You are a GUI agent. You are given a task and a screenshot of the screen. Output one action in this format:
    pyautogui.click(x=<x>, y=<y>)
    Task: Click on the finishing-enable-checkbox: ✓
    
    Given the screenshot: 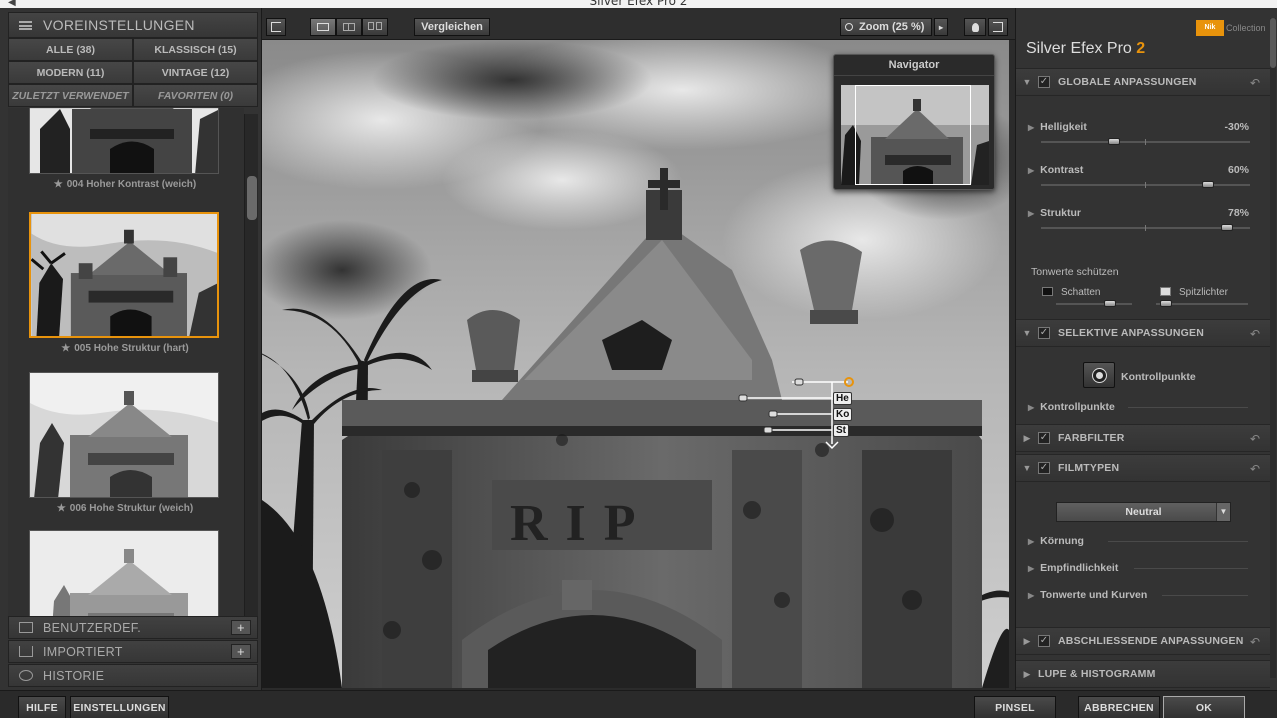 What is the action you would take?
    pyautogui.click(x=1044, y=641)
    